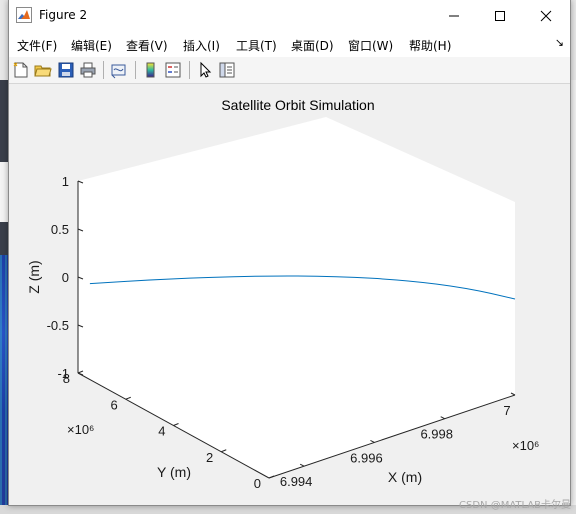  Describe the element at coordinates (227, 70) in the screenshot. I see `property-inspector-icon` at that location.